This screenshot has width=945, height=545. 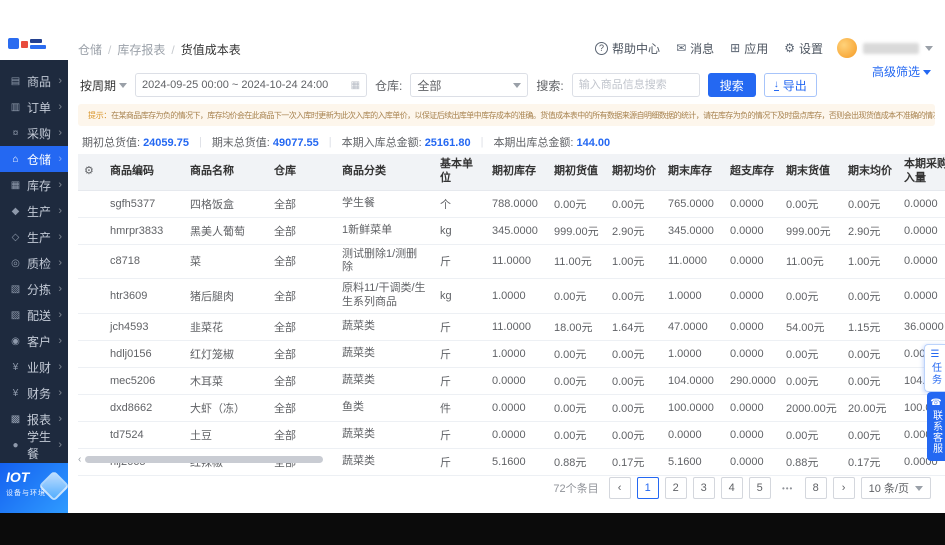 I want to click on page-size-select: 10 条/页, so click(x=895, y=488).